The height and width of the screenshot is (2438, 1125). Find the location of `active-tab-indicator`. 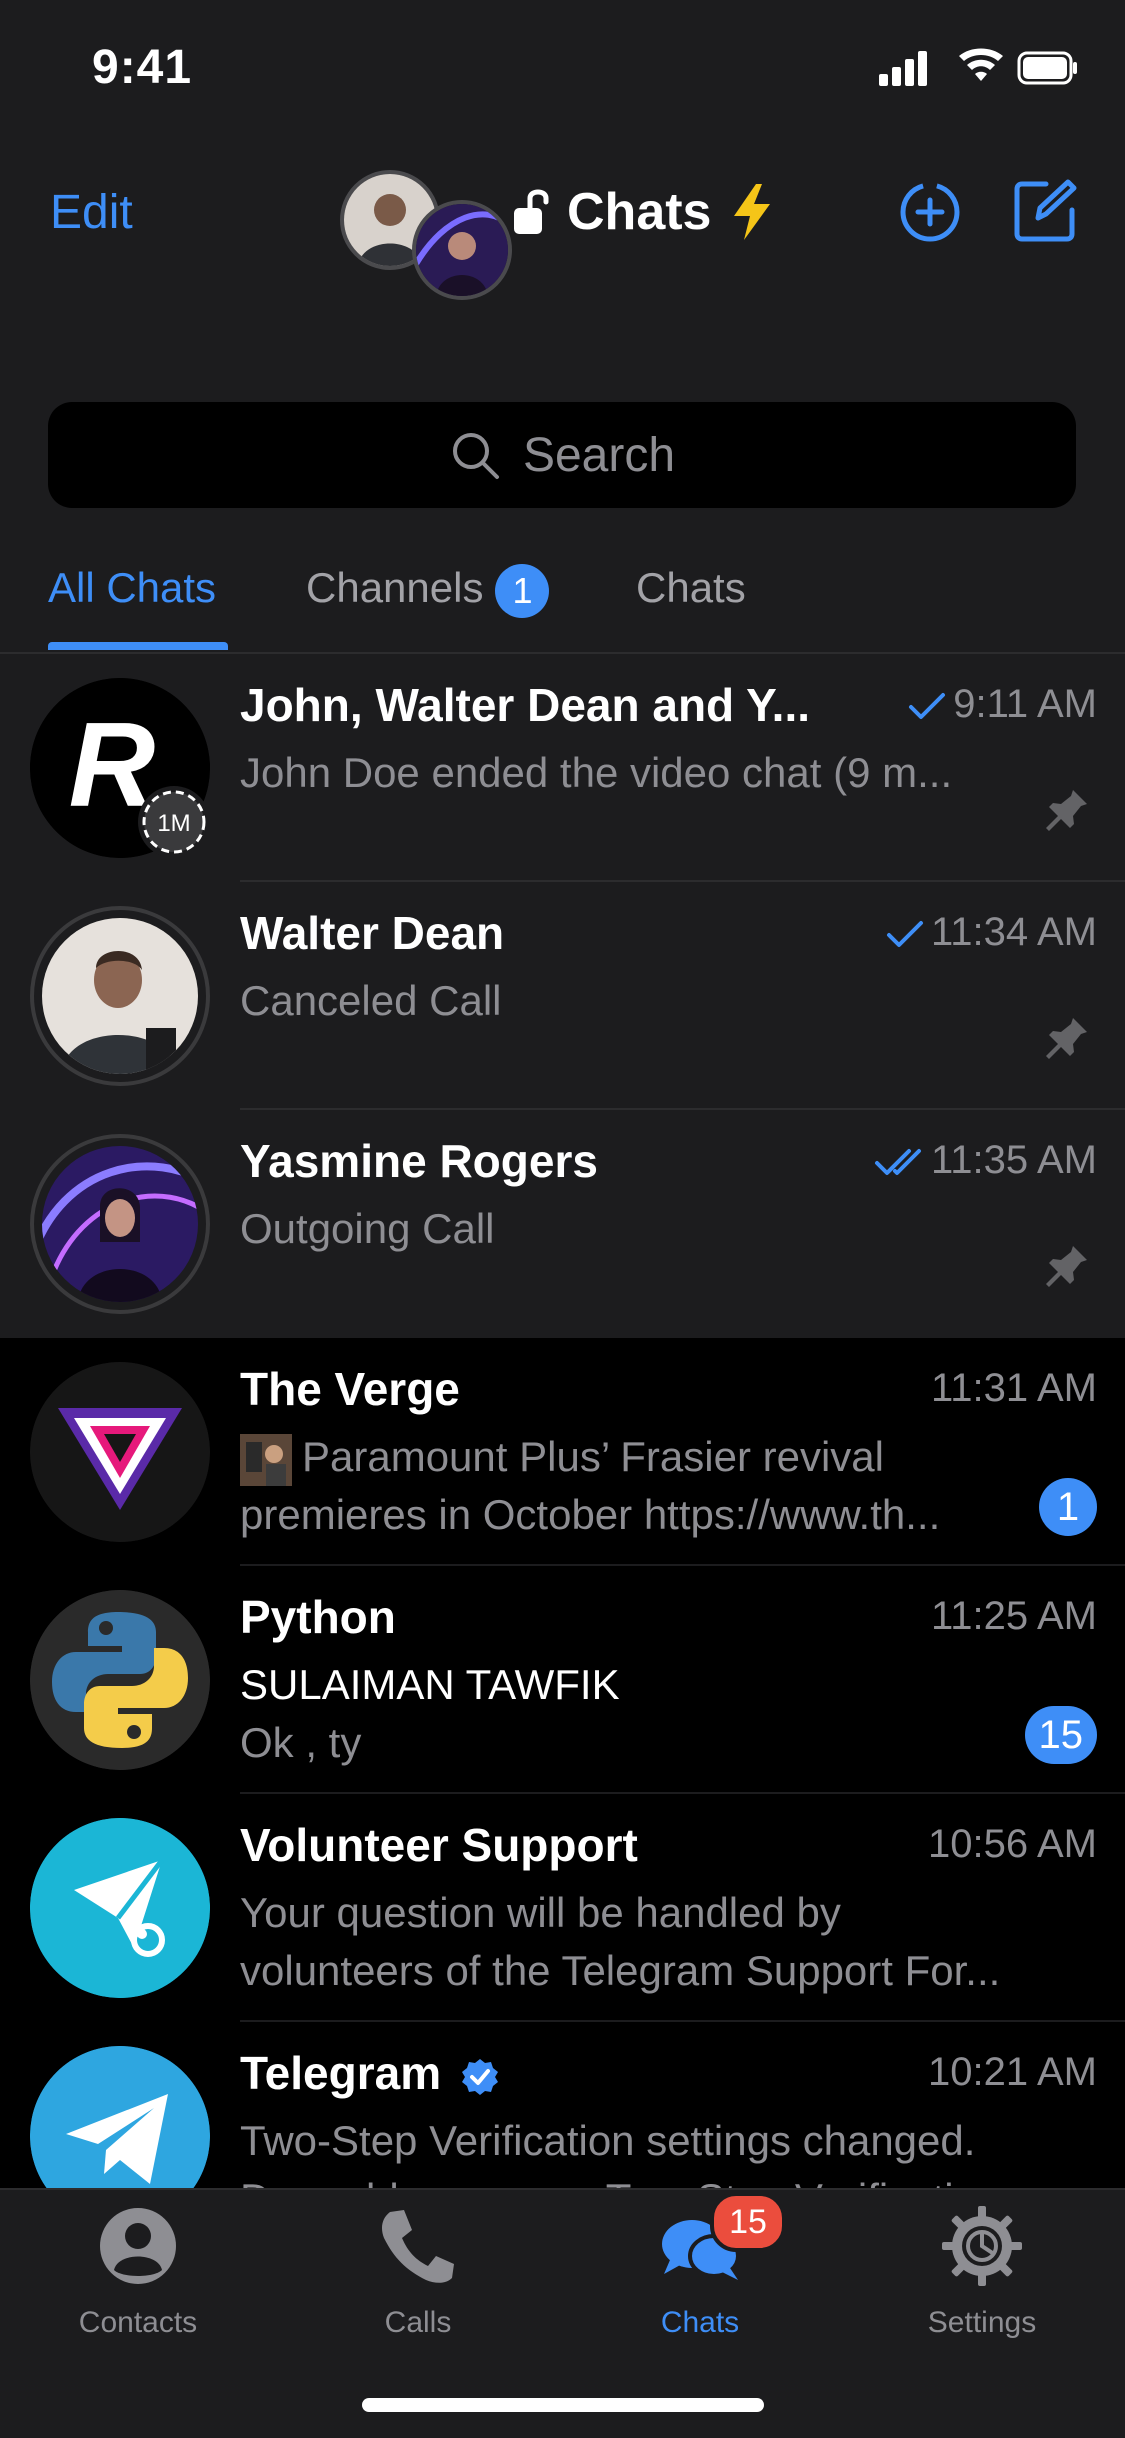

active-tab-indicator is located at coordinates (138, 646).